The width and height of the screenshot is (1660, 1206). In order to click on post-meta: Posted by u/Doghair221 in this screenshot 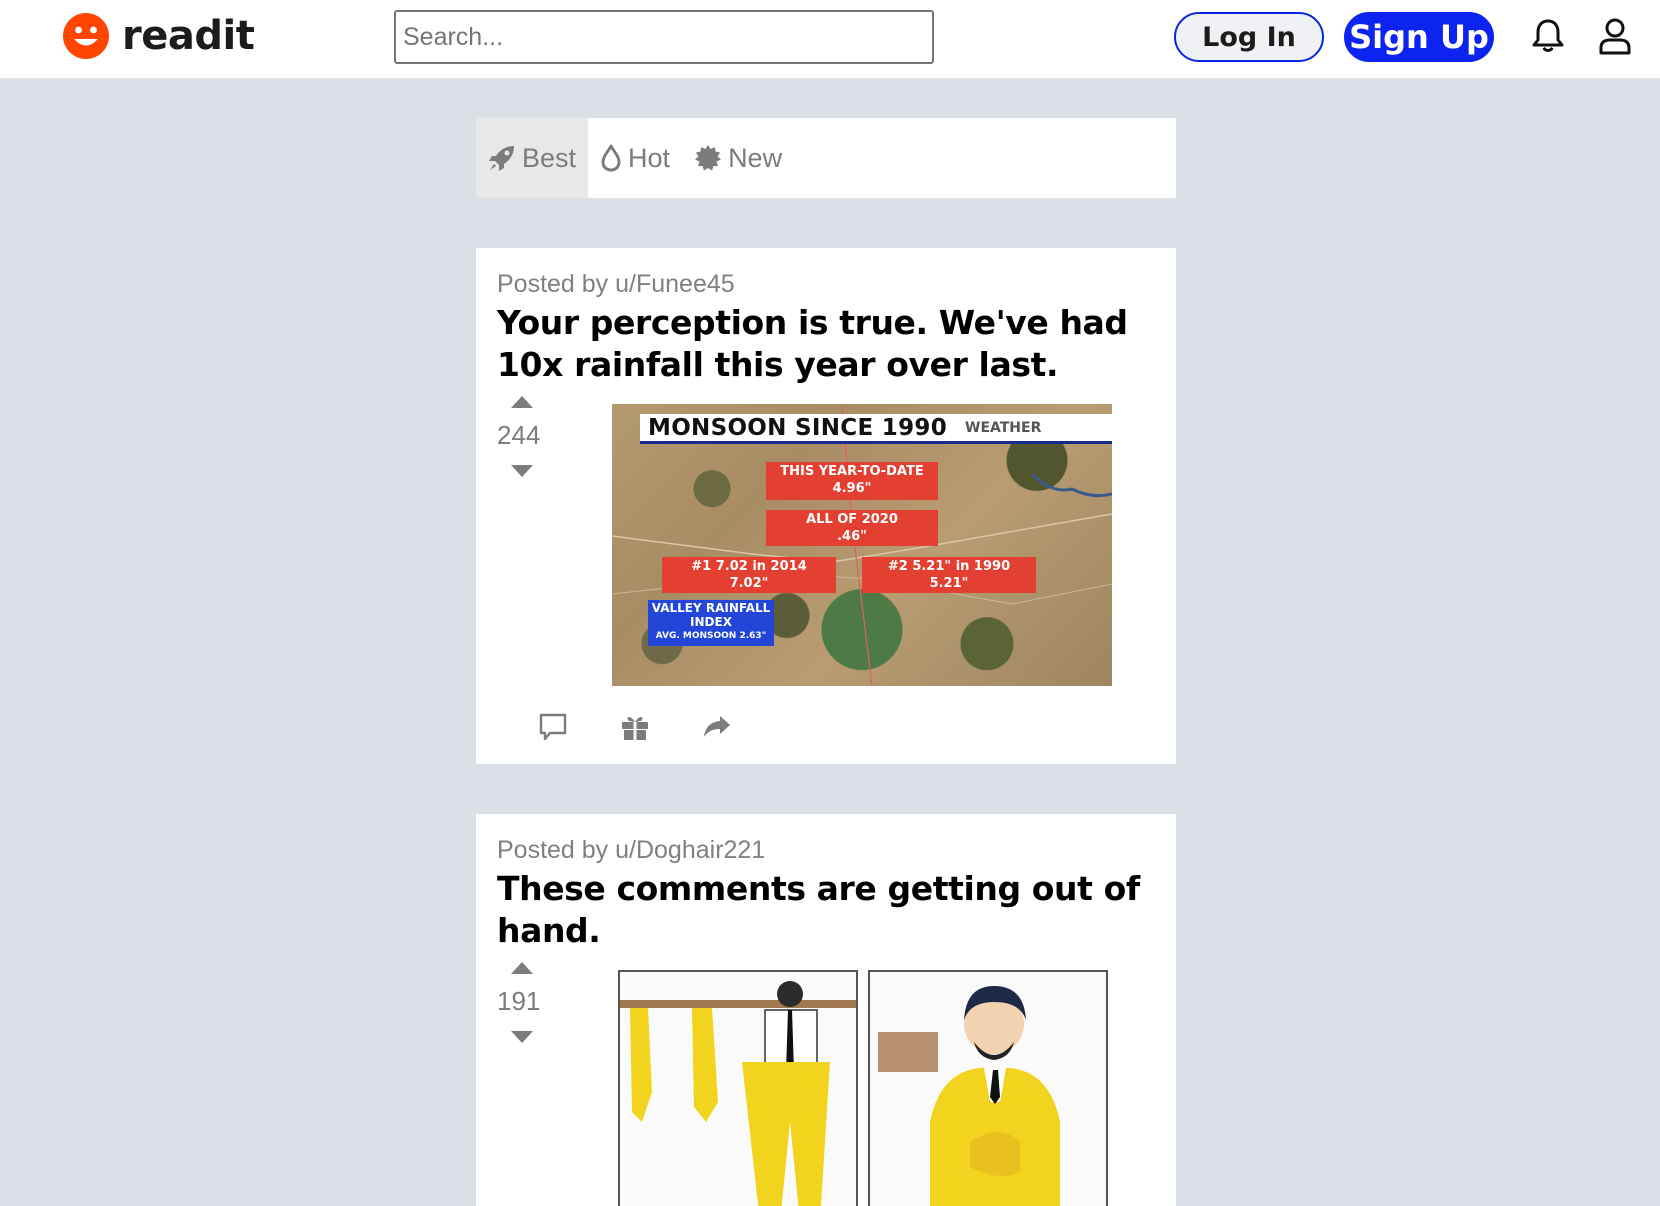, I will do `click(631, 850)`.